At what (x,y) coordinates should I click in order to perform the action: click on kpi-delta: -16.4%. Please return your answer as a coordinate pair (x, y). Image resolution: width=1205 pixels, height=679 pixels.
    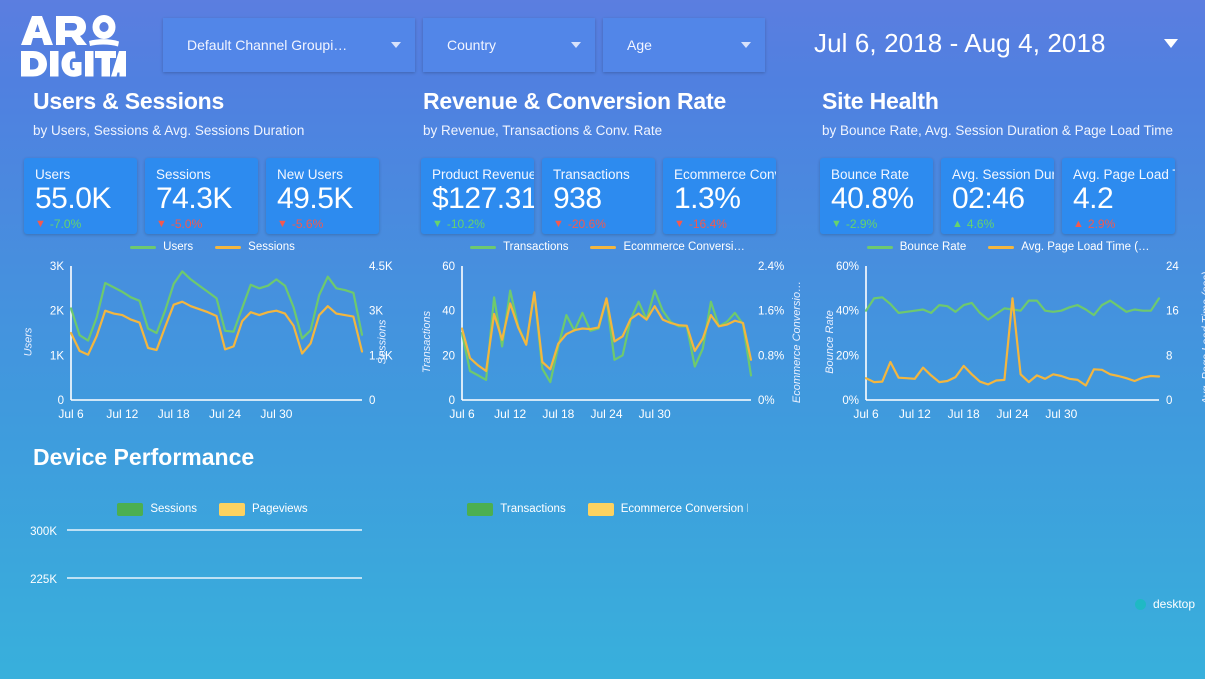
    Looking at the image, I should click on (707, 224).